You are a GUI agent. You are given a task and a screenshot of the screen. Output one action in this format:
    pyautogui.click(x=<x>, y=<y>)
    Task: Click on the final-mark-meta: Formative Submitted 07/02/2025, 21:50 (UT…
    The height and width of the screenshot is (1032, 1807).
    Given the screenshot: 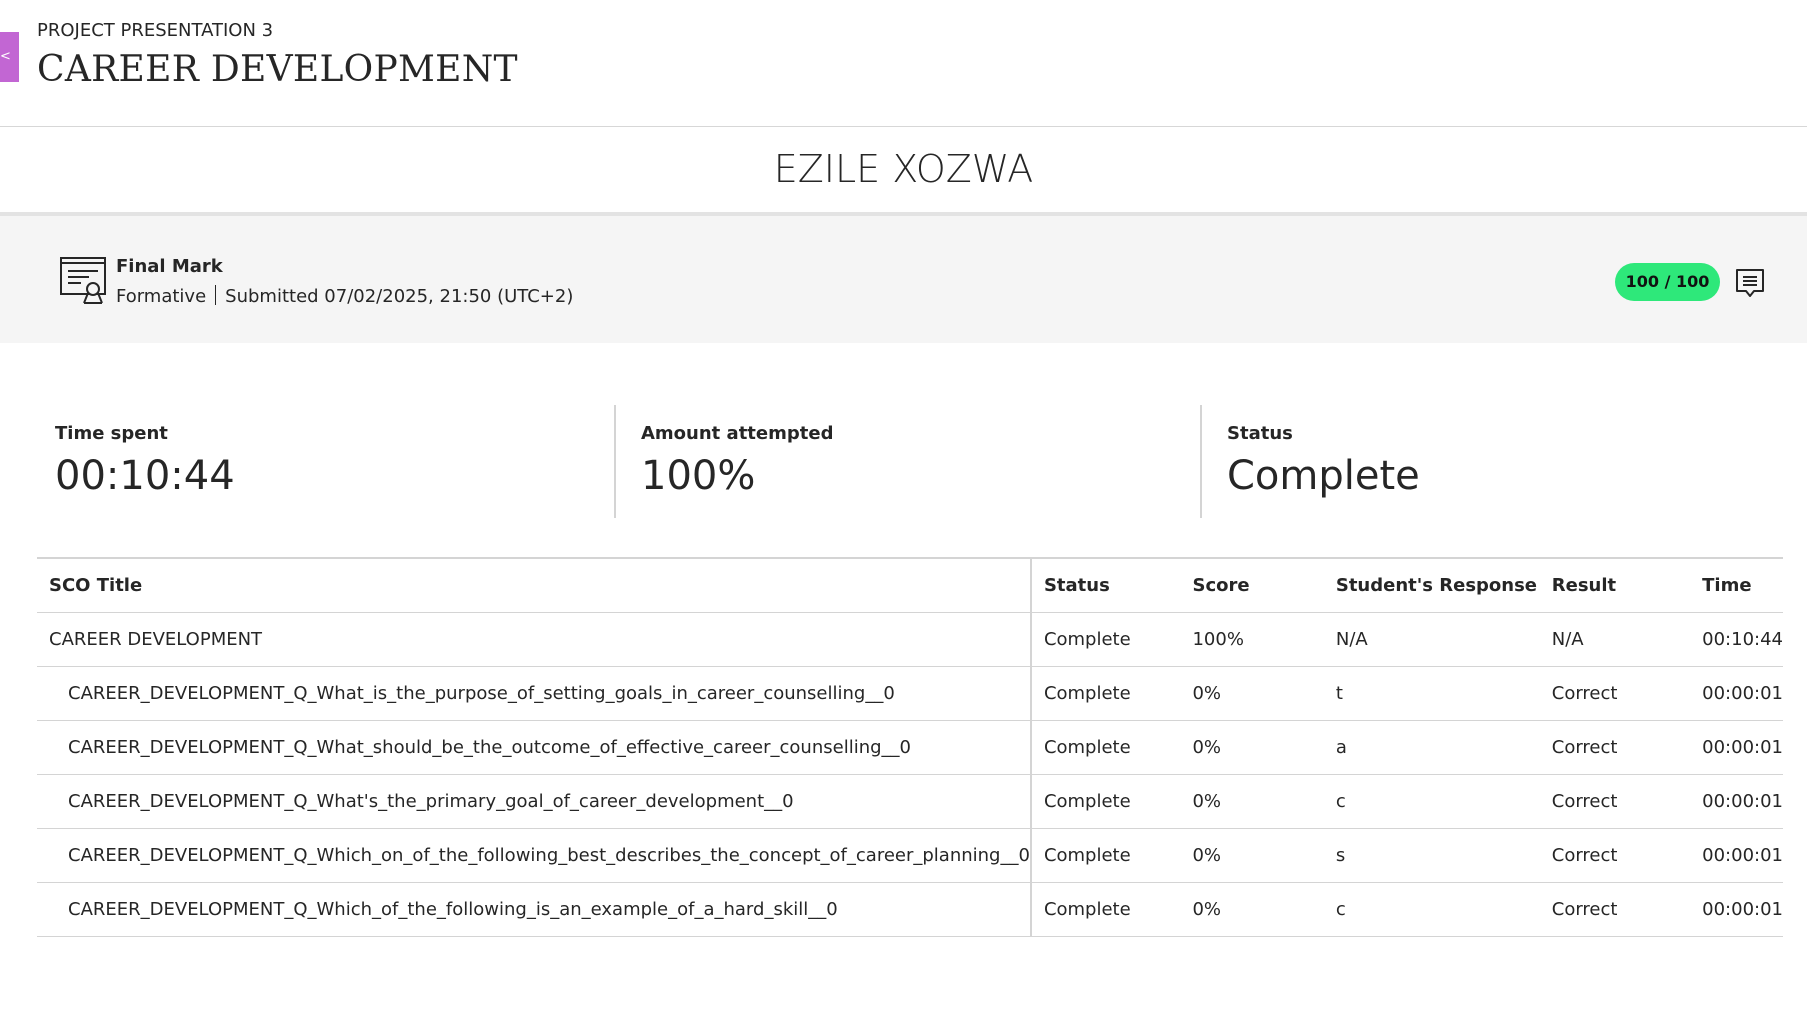 What is the action you would take?
    pyautogui.click(x=344, y=296)
    